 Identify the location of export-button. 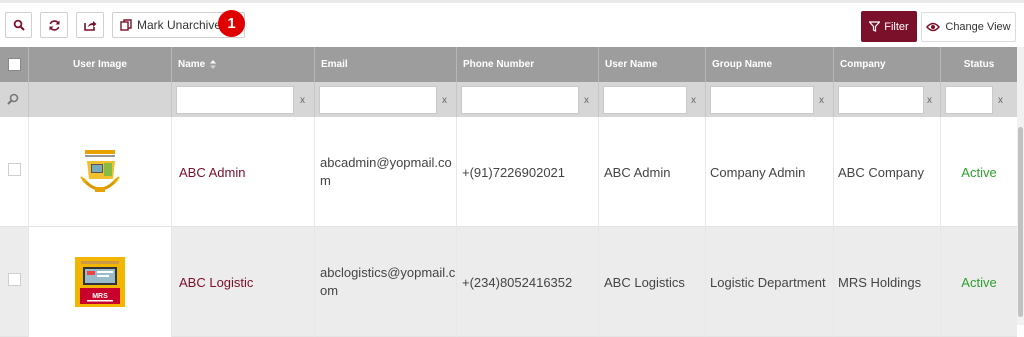
(90, 25).